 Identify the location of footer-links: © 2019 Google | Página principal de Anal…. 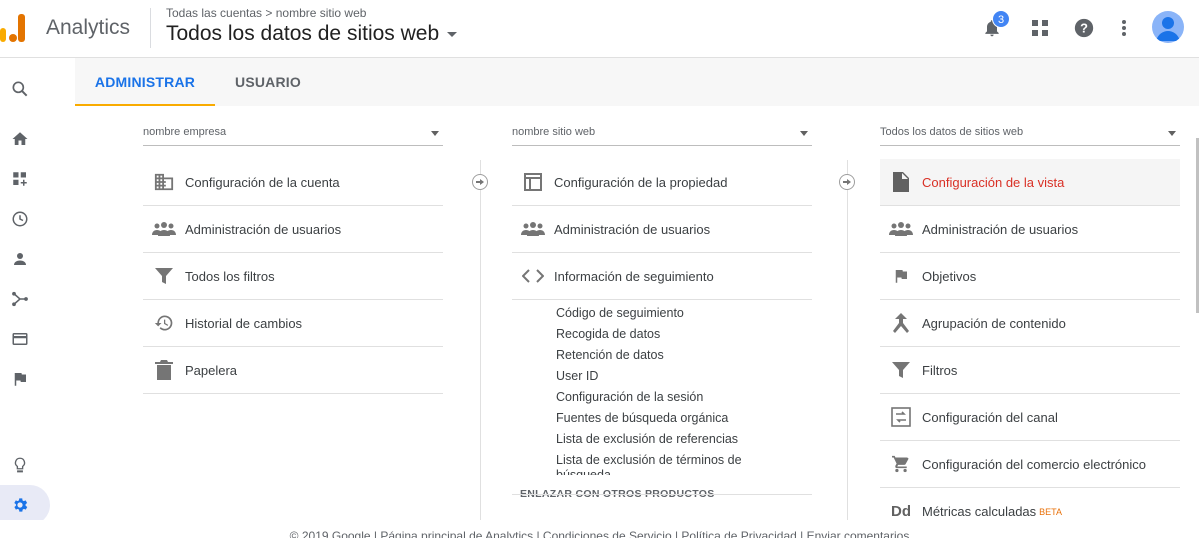
(600, 533).